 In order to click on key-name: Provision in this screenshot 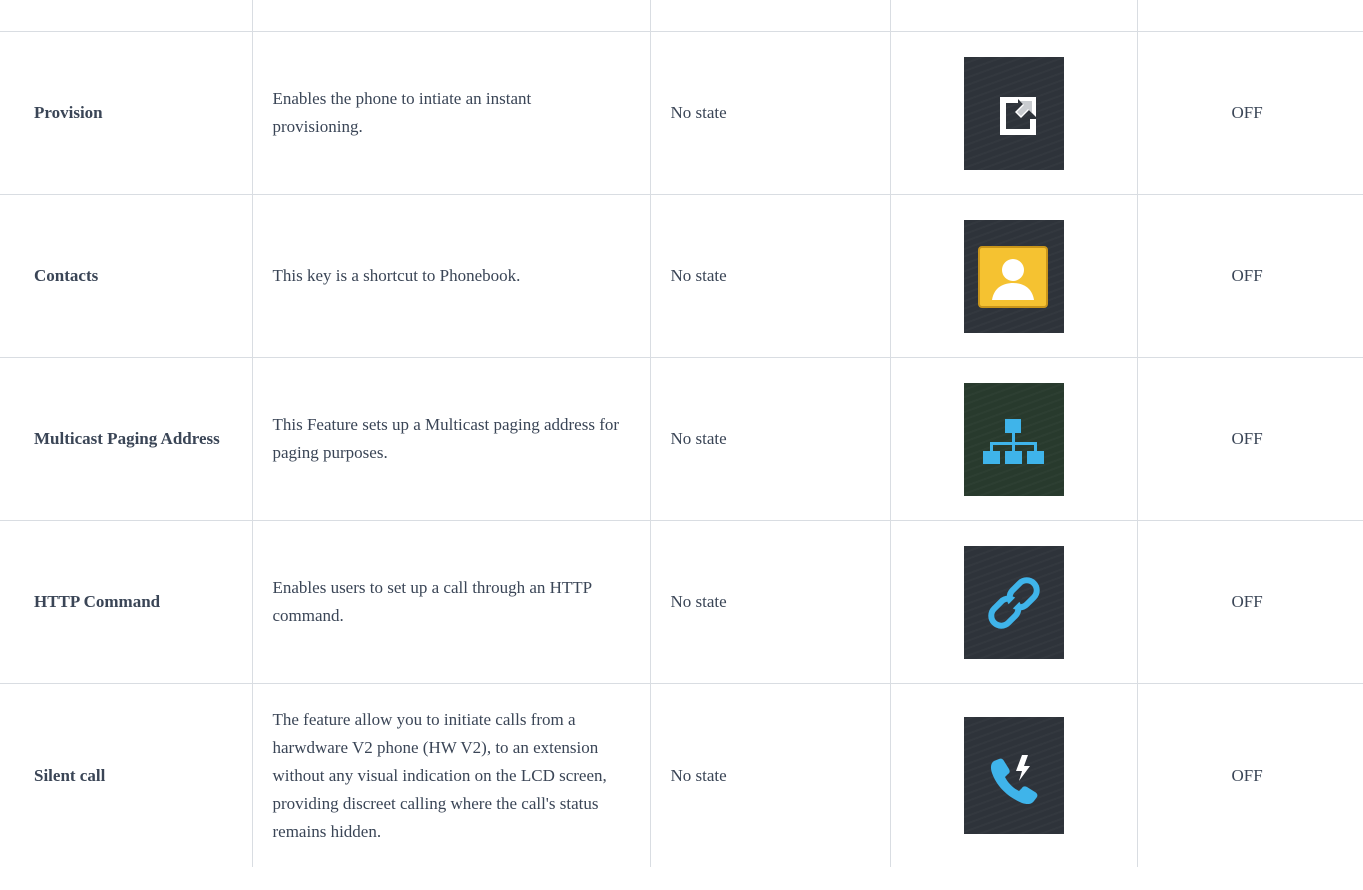, I will do `click(126, 113)`.